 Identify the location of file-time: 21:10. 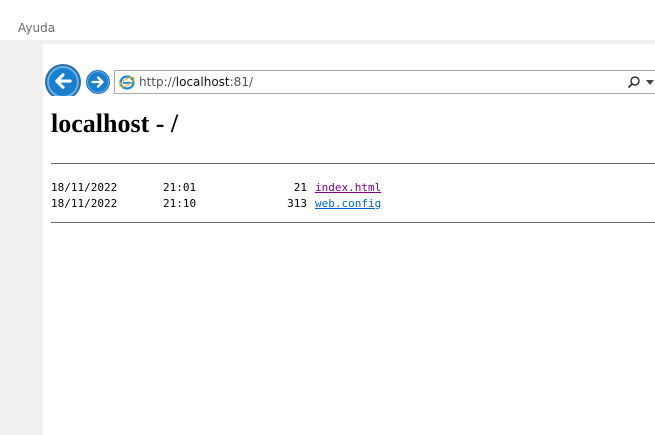
(180, 203).